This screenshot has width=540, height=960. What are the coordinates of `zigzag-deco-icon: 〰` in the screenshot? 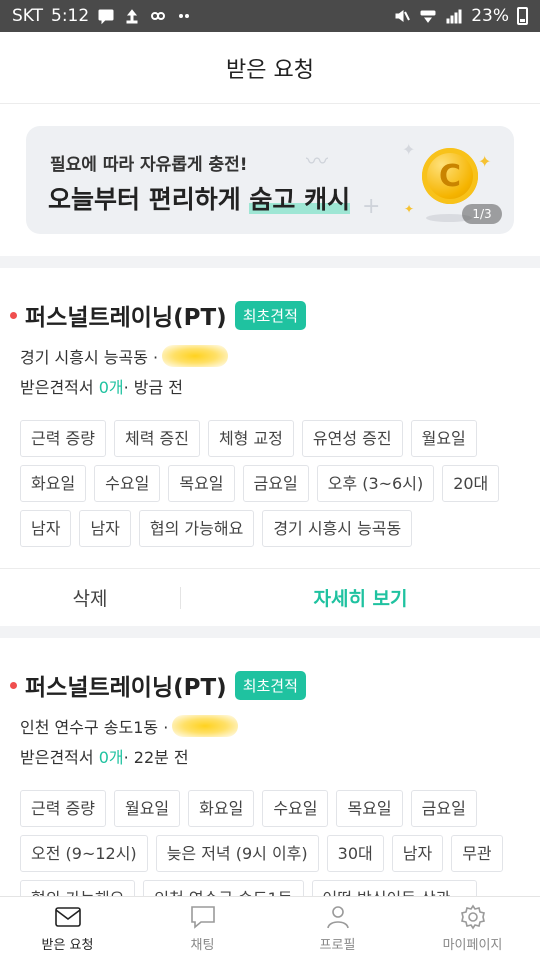 It's located at (317, 162).